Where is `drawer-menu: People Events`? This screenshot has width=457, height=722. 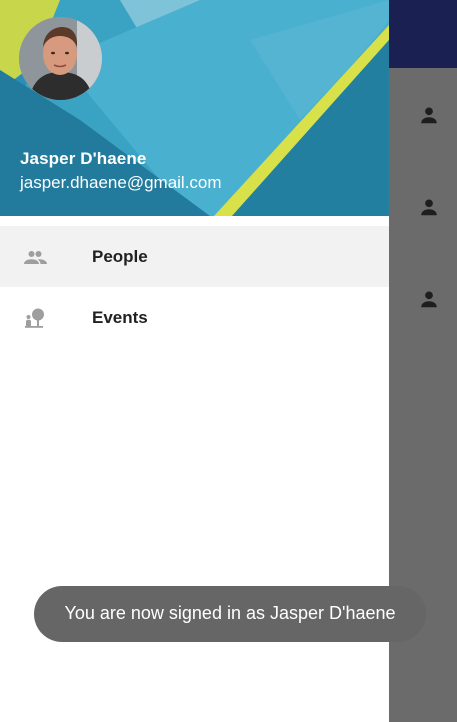
drawer-menu: People Events is located at coordinates (194, 287).